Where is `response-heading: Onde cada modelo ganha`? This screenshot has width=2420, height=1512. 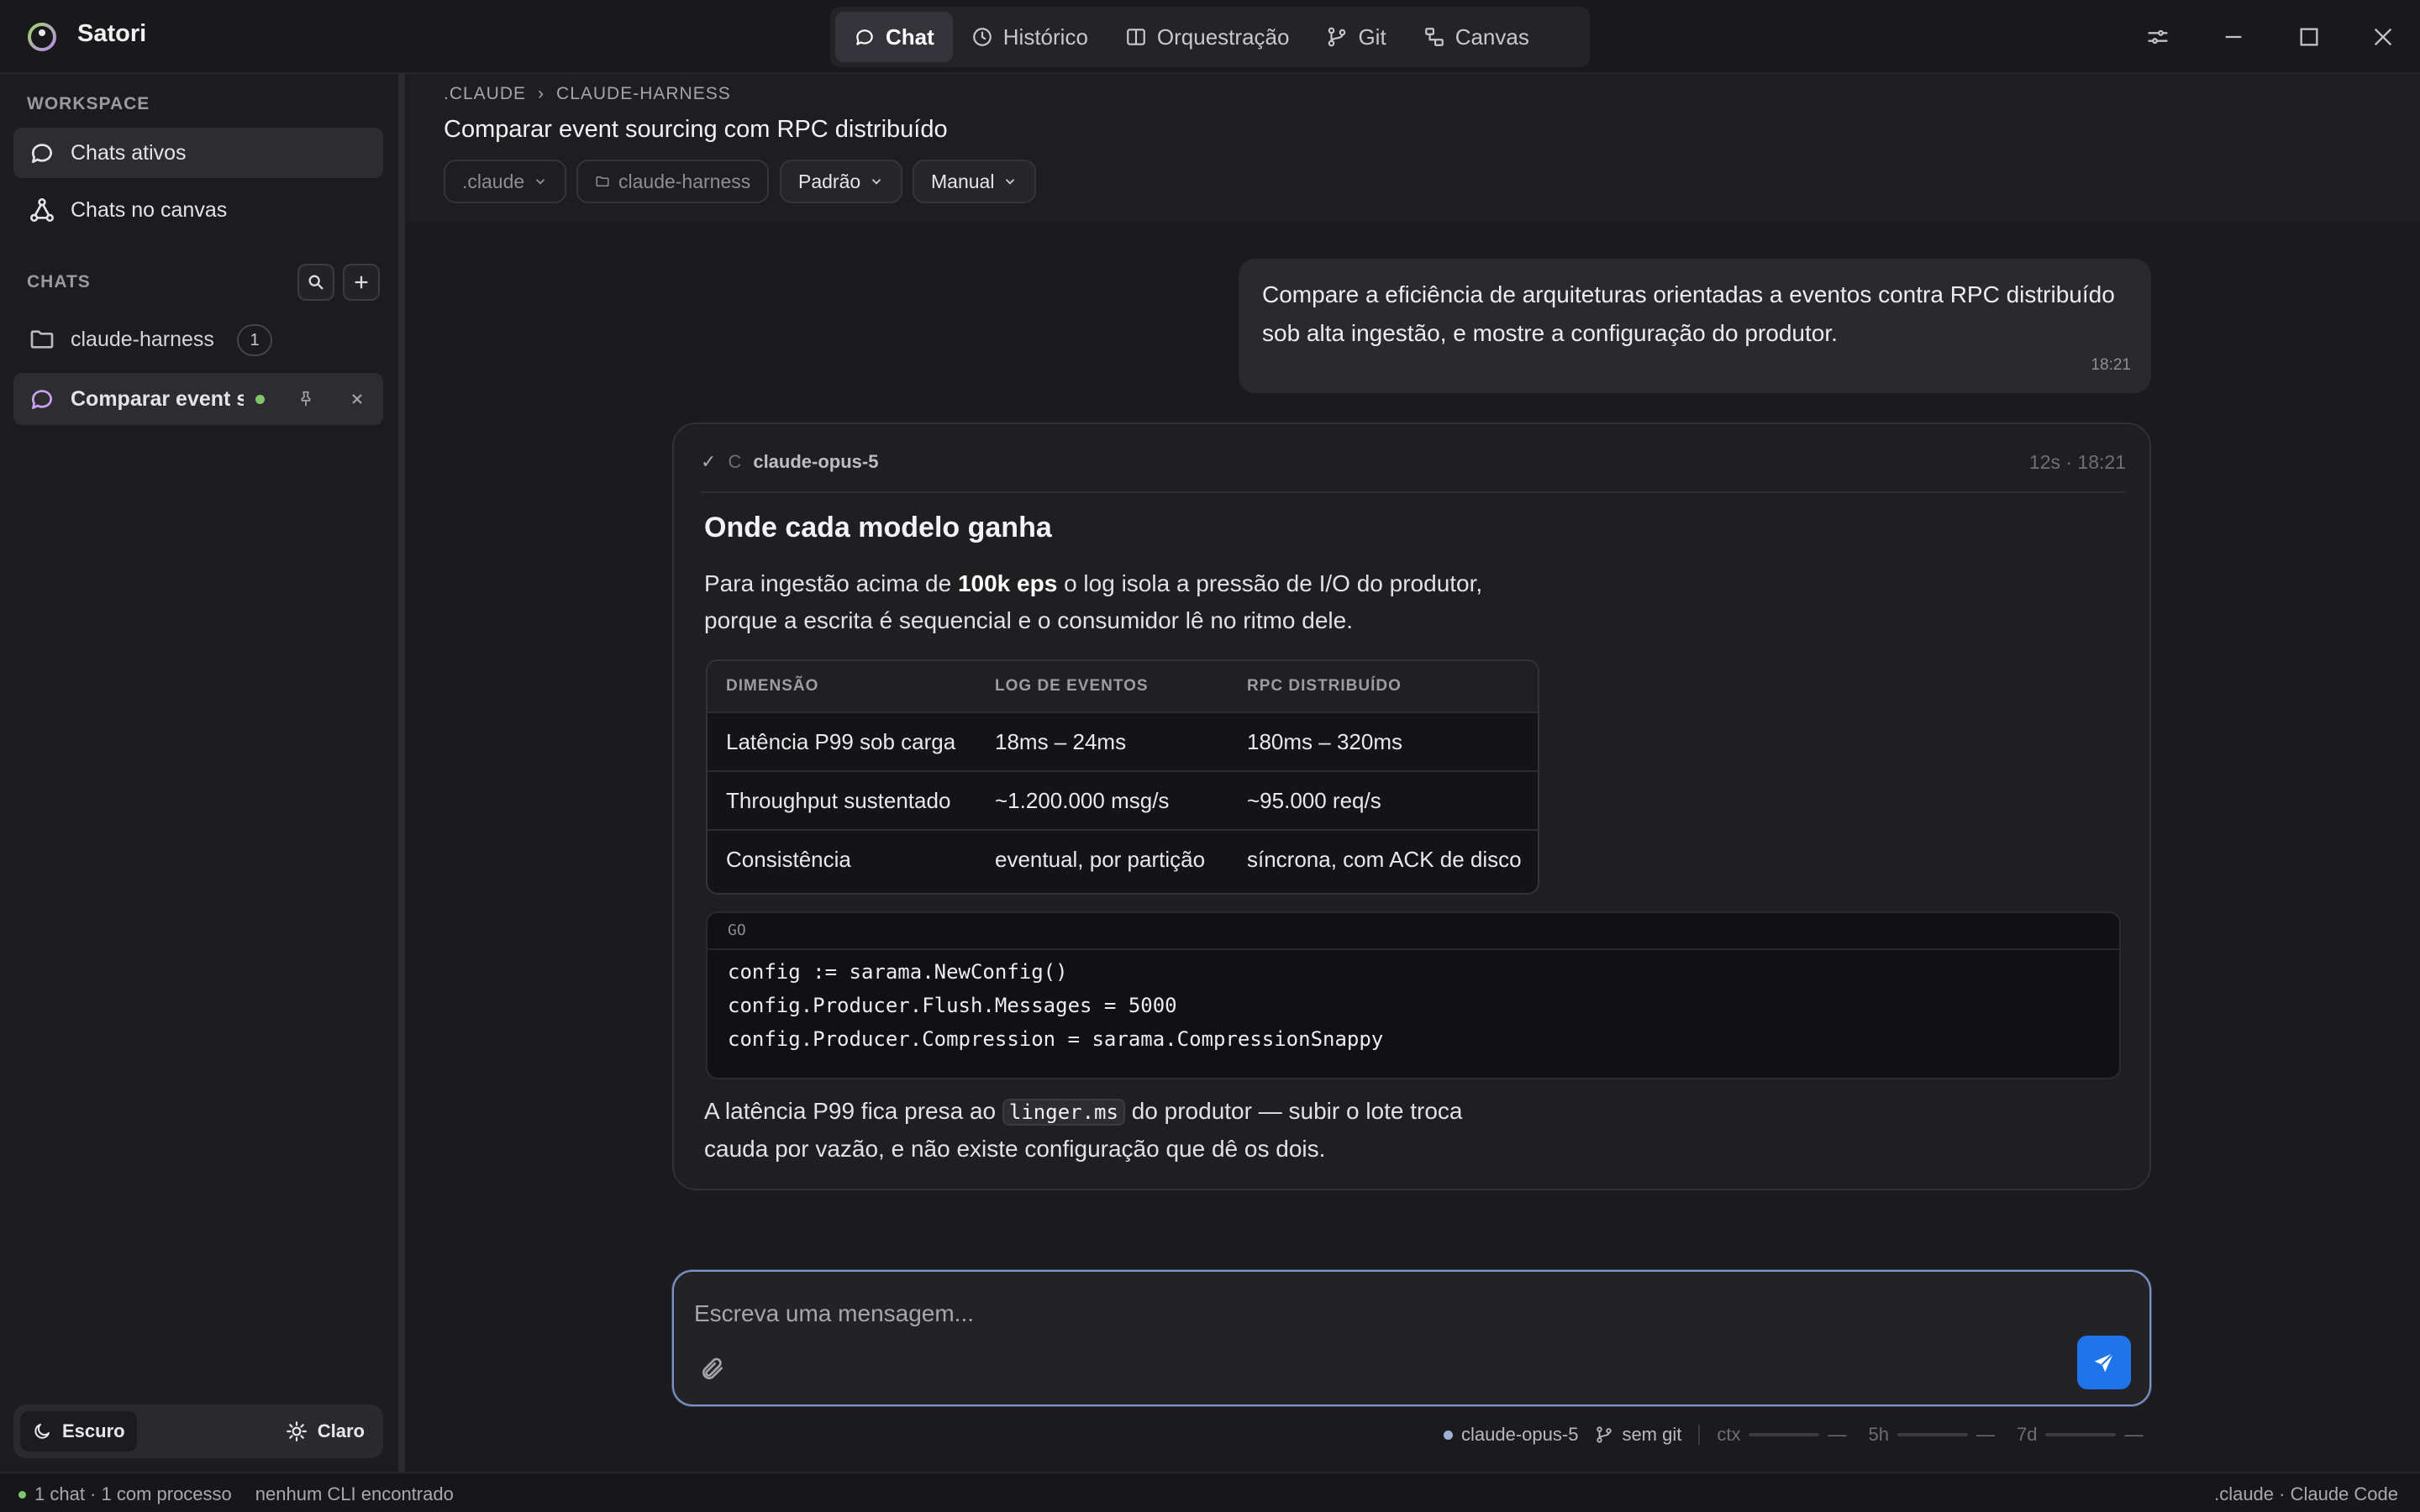 response-heading: Onde cada modelo ganha is located at coordinates (878, 527).